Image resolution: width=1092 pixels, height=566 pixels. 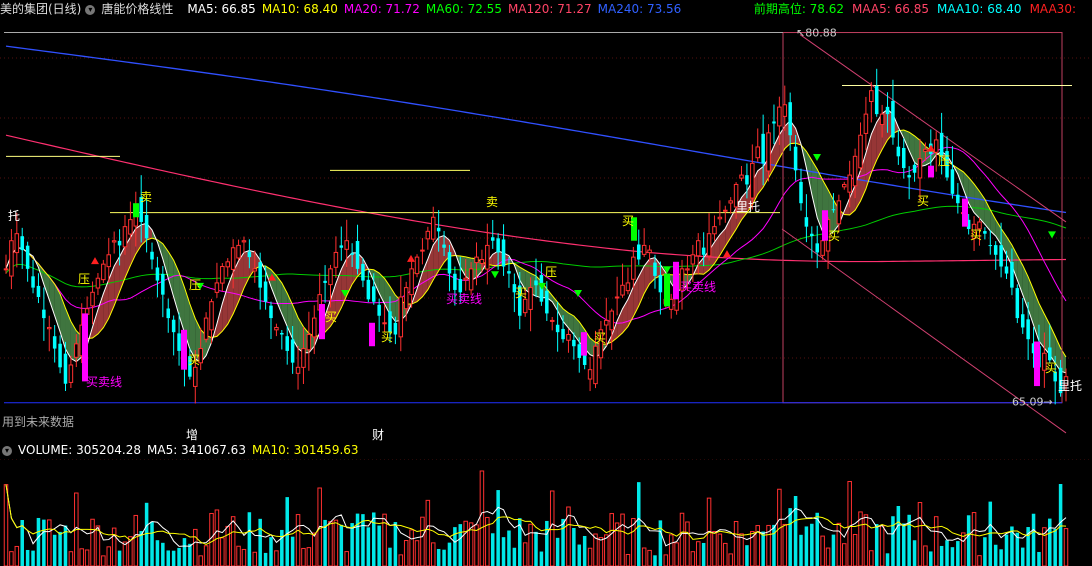 What do you see at coordinates (378, 435) in the screenshot?
I see `cai-marker: 财` at bounding box center [378, 435].